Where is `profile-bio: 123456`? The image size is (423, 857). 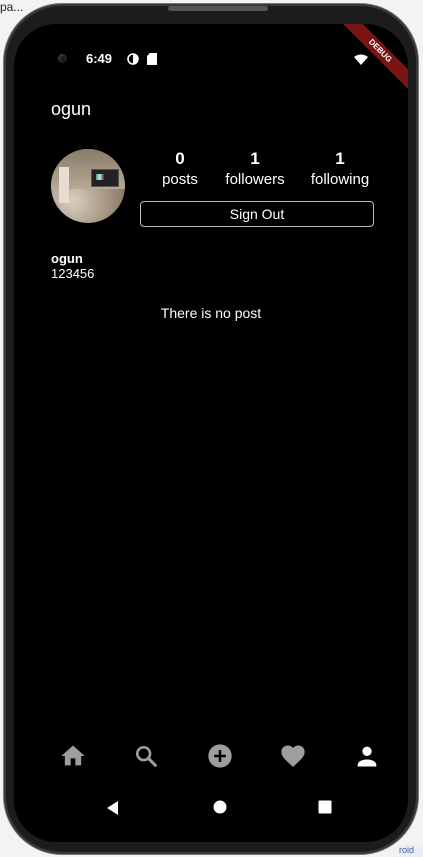
profile-bio: 123456 is located at coordinates (73, 273).